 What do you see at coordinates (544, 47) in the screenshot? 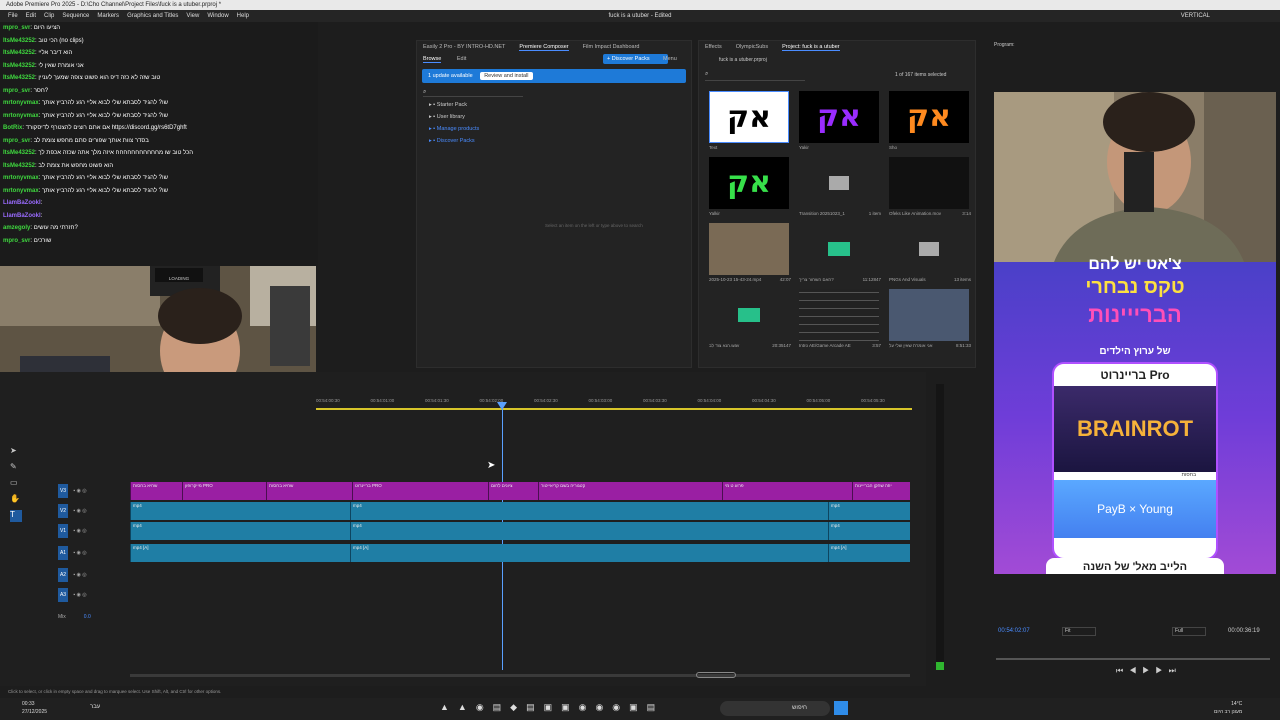
I see `composer-tab: Premiere Composer` at bounding box center [544, 47].